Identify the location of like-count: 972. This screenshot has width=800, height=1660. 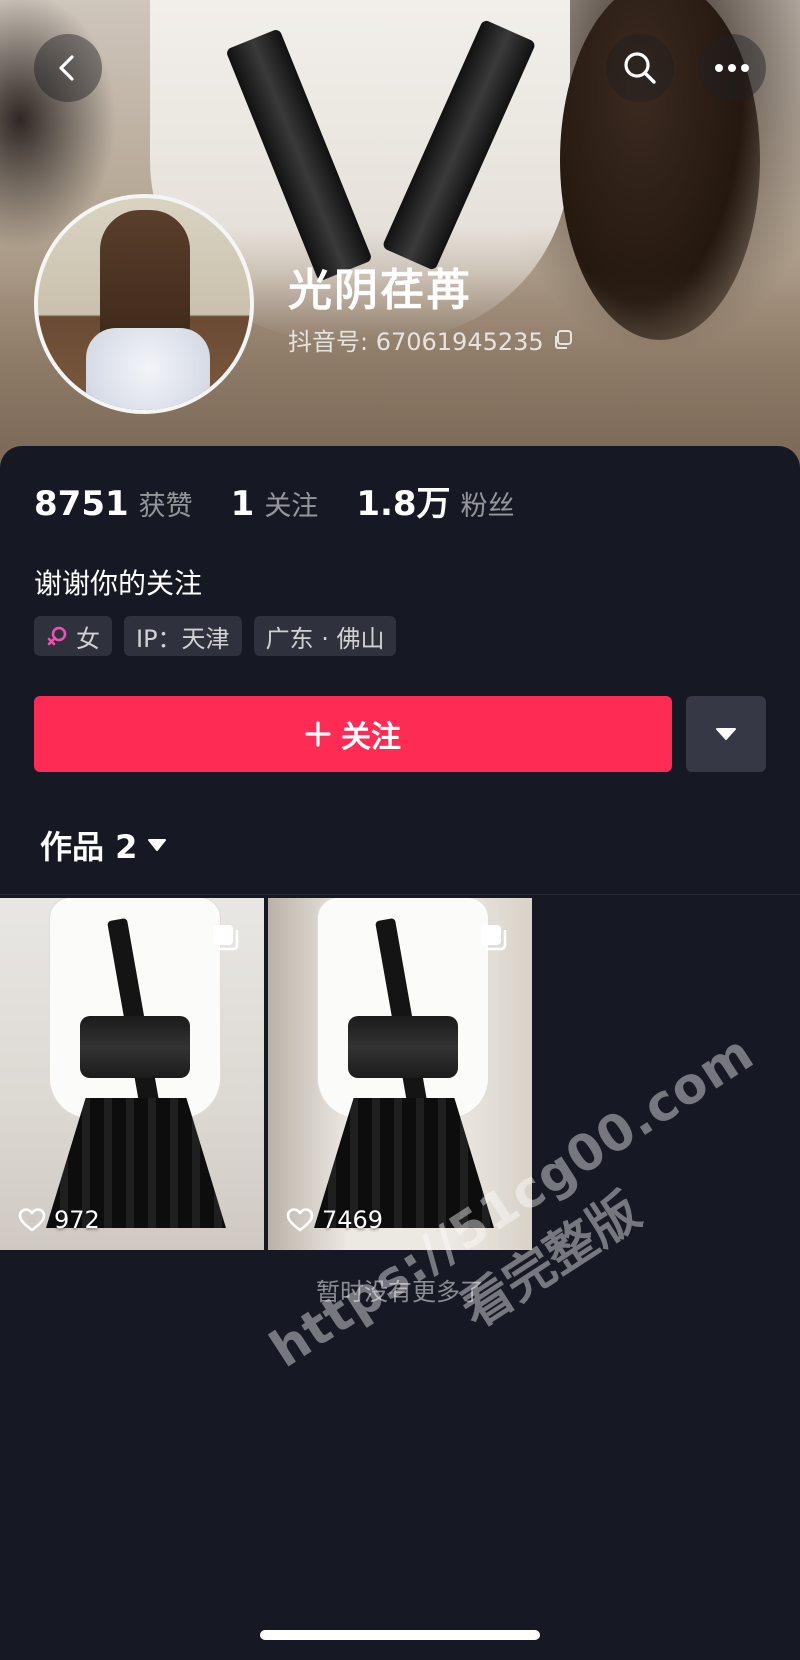
(59, 1220).